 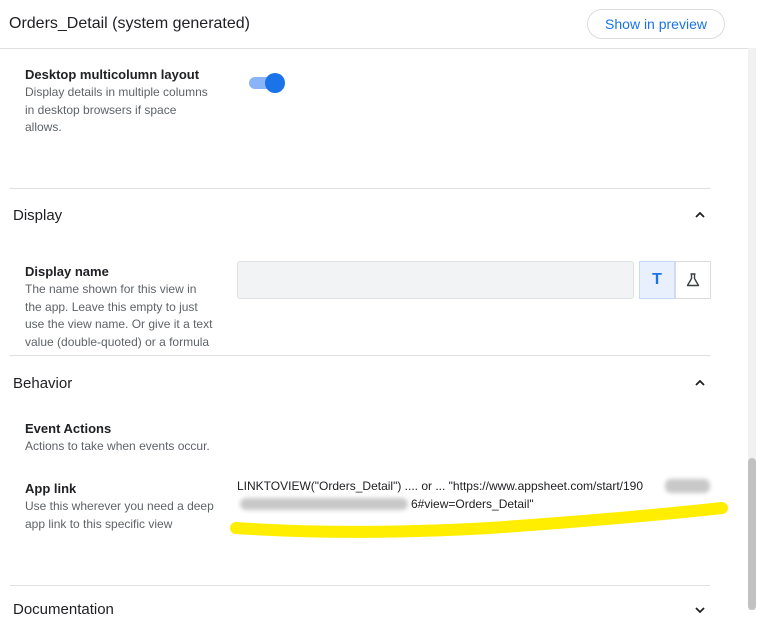 What do you see at coordinates (43, 383) in the screenshot?
I see `section-title-behavior: Behavior` at bounding box center [43, 383].